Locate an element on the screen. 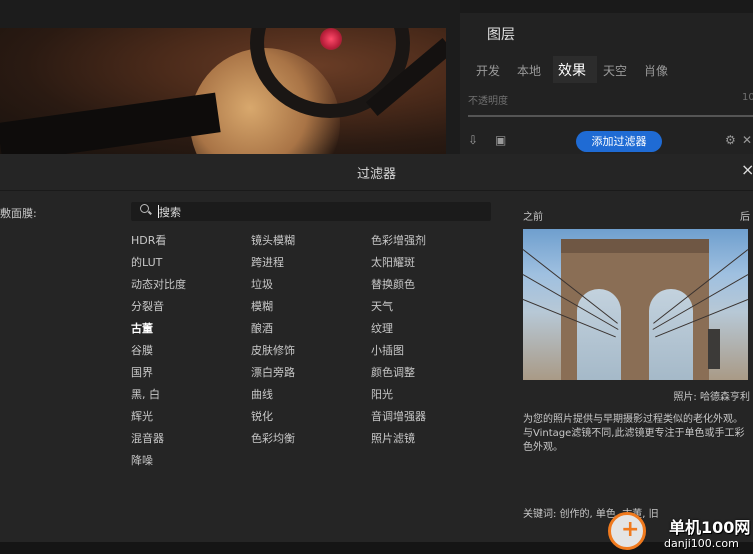 The height and width of the screenshot is (554, 753). filter-list-item: 替换颜色 is located at coordinates (398, 285).